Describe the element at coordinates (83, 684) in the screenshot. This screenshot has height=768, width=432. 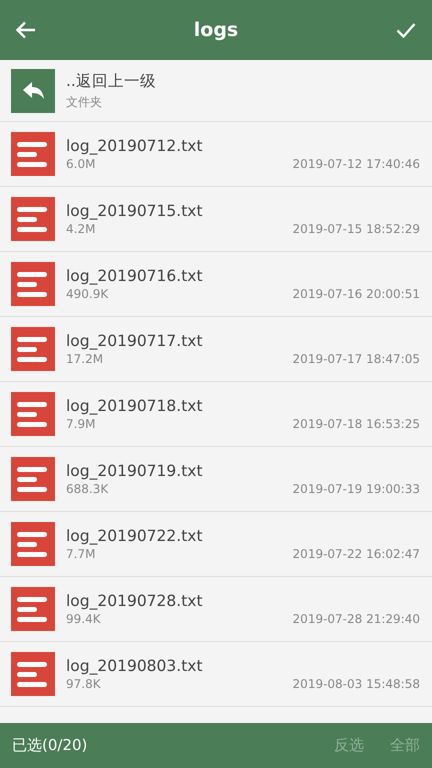
I see `file-size: 97.8K` at that location.